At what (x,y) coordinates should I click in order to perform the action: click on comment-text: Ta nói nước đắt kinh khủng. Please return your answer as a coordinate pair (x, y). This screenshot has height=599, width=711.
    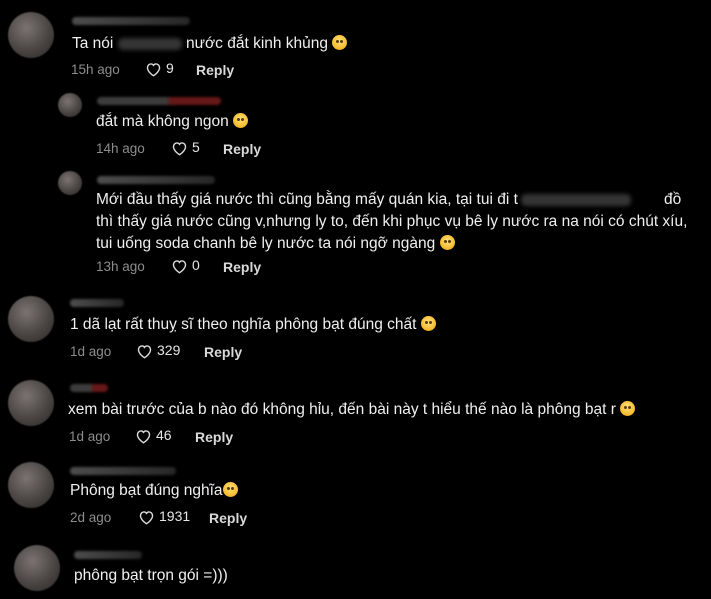
    Looking at the image, I should click on (210, 44).